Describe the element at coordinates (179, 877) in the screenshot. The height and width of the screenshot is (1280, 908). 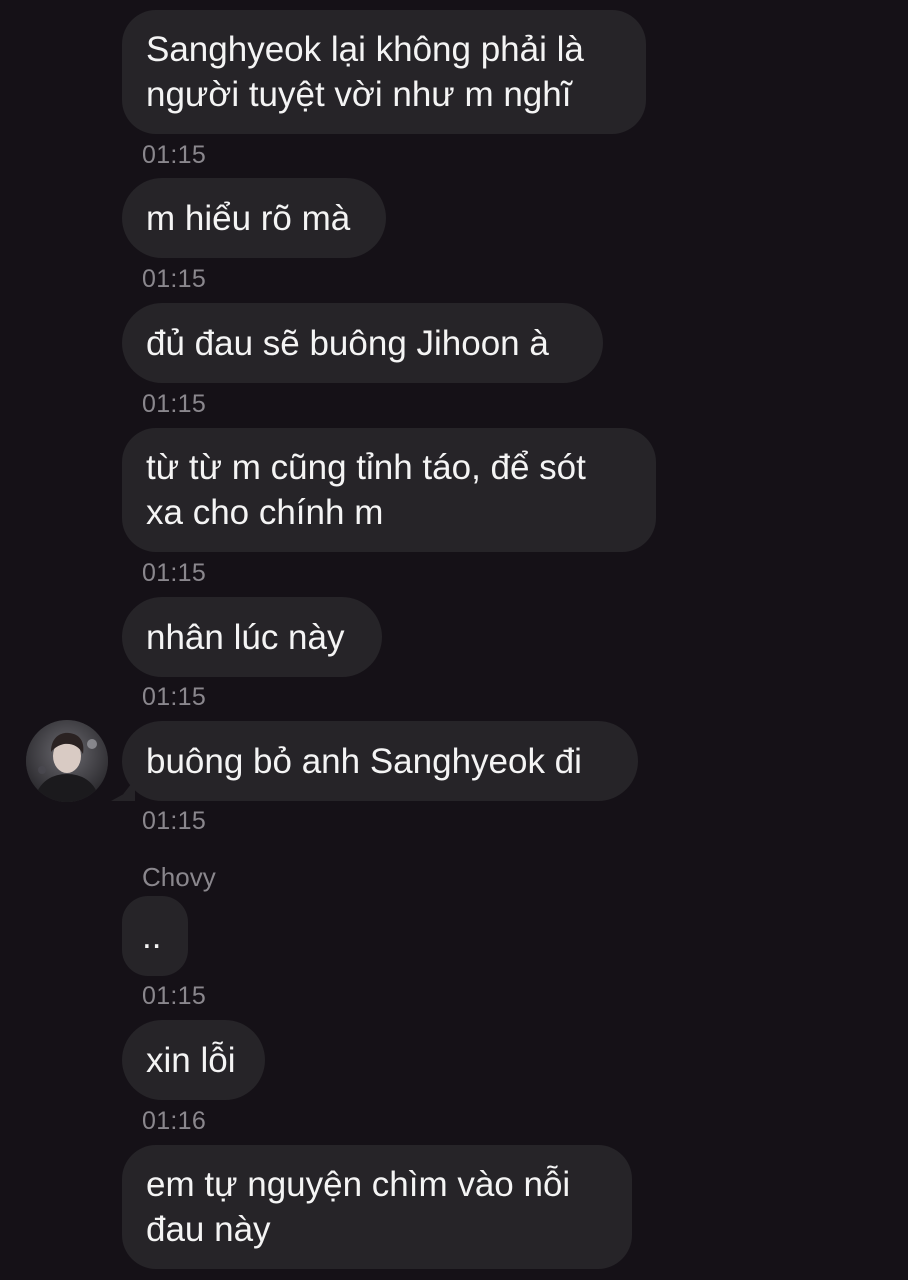
I see `sender-name: Chovy` at that location.